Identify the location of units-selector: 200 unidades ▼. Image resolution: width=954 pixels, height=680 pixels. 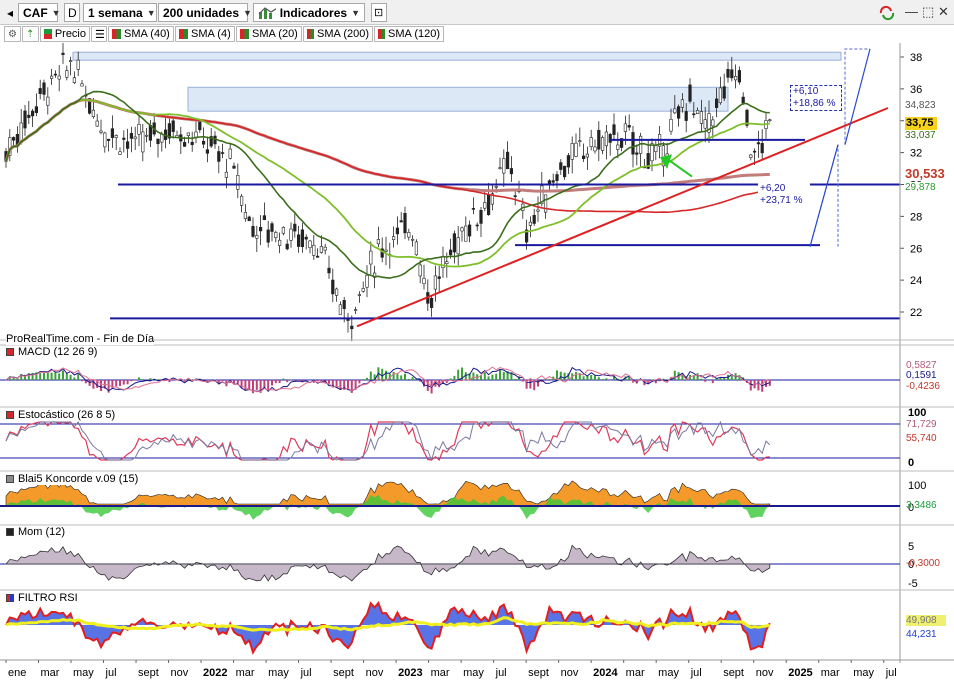
(205, 12).